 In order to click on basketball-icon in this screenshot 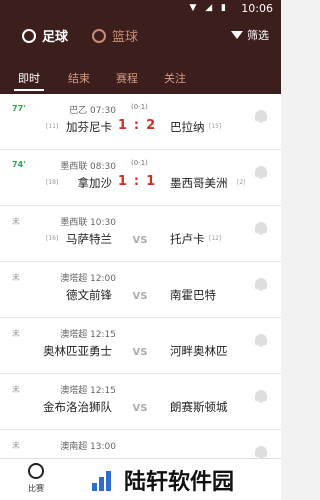, I will do `click(99, 35)`.